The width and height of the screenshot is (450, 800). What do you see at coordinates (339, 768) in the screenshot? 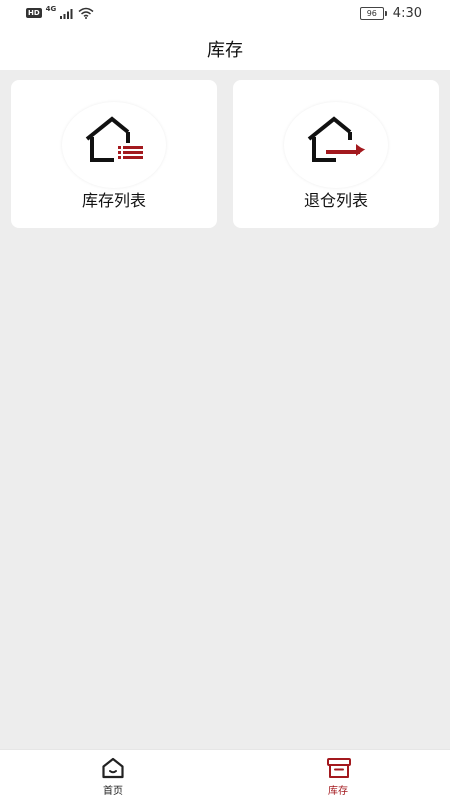
I see `archive-box-icon` at bounding box center [339, 768].